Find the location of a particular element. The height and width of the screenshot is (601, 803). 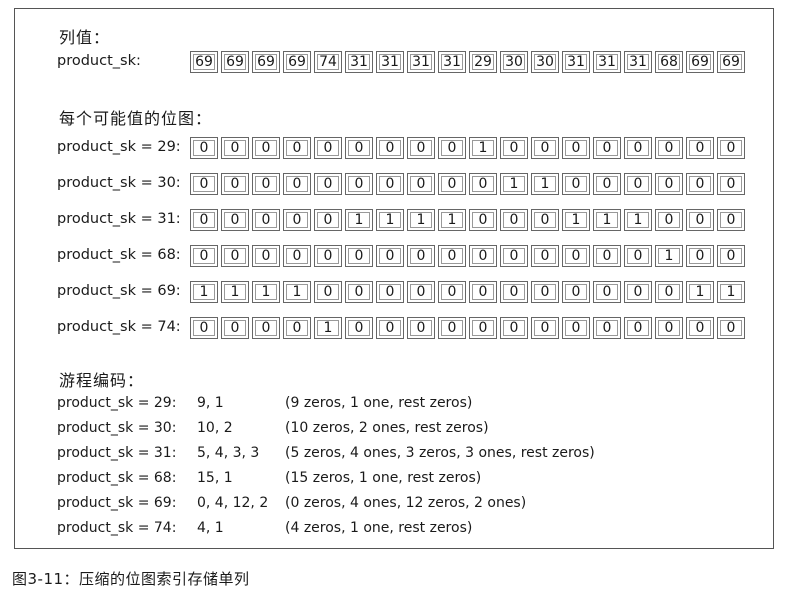

column-values-label: product_sk: is located at coordinates (99, 61).